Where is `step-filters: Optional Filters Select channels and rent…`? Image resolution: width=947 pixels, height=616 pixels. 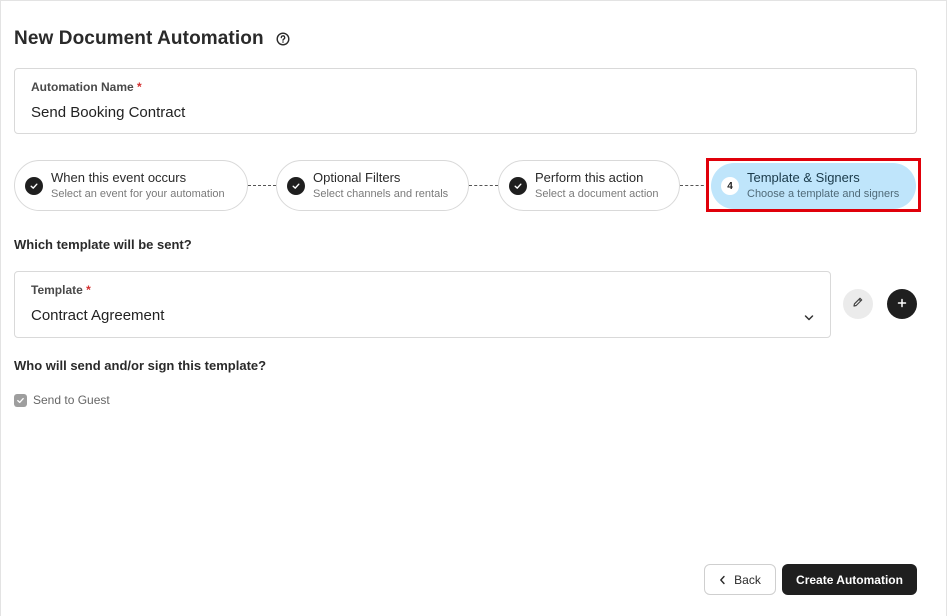 step-filters: Optional Filters Select channels and rent… is located at coordinates (372, 185).